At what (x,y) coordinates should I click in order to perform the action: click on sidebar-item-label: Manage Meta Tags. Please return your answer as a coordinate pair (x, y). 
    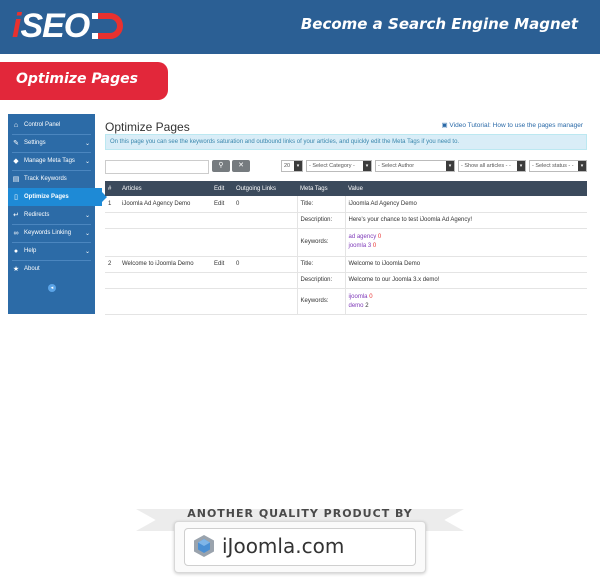
    Looking at the image, I should click on (49, 161).